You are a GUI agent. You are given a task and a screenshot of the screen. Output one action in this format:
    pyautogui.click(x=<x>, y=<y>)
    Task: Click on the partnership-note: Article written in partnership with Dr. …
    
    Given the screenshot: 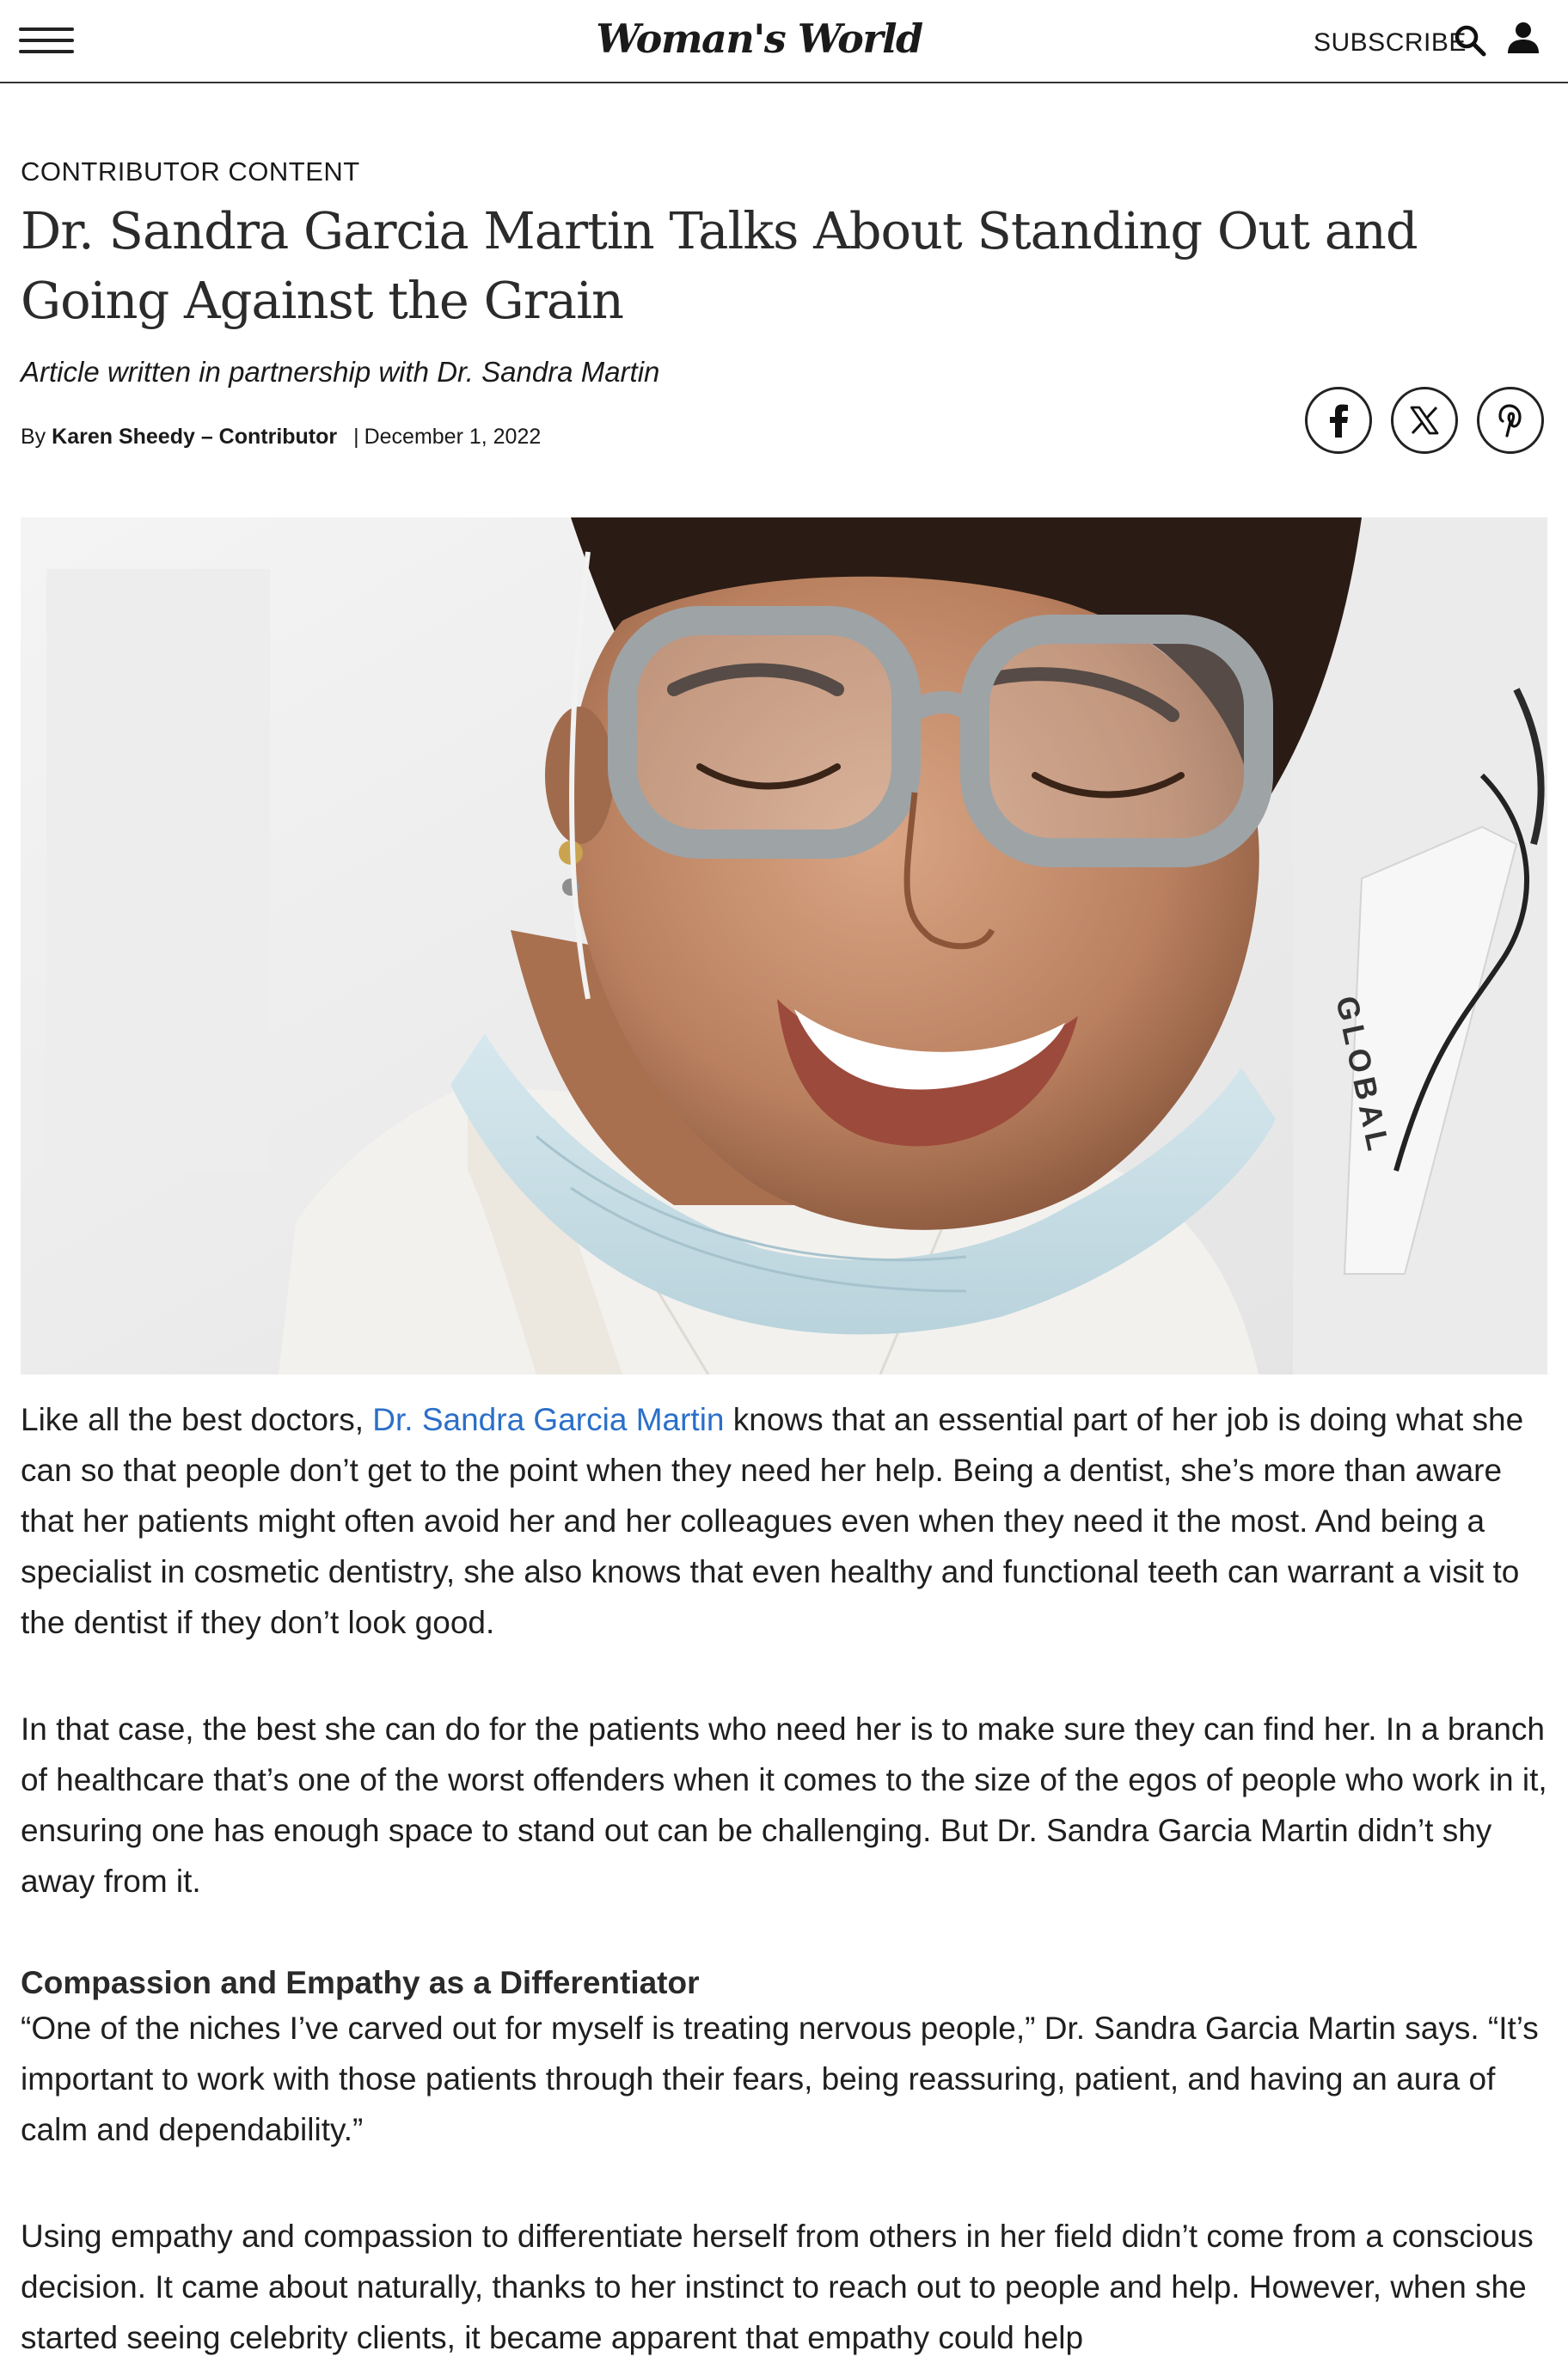 What is the action you would take?
    pyautogui.click(x=340, y=372)
    